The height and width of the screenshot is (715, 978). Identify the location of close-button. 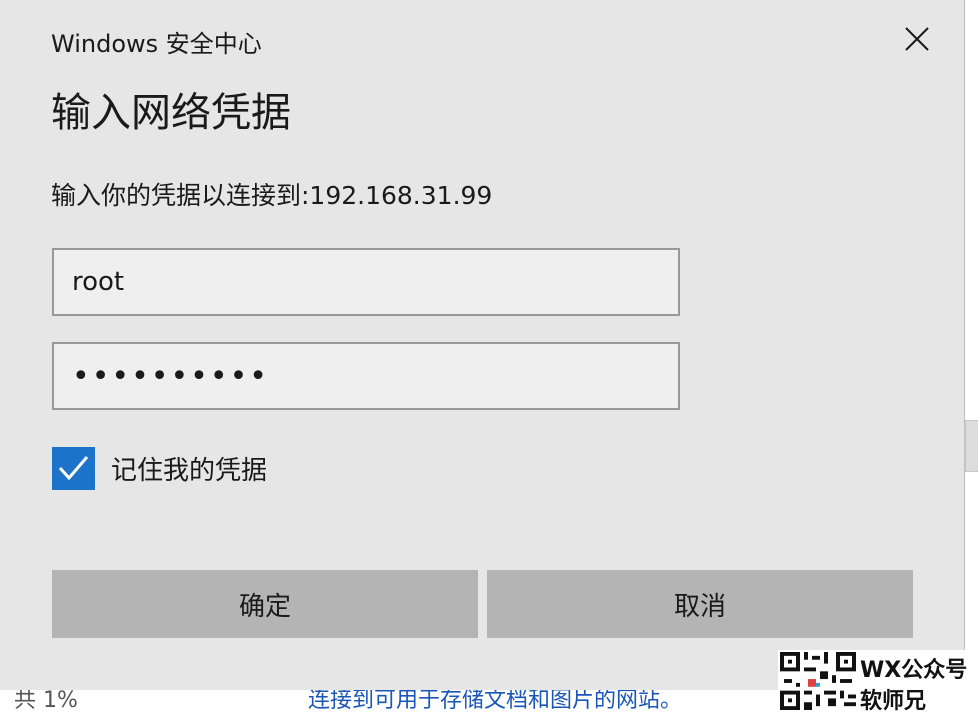
(917, 39).